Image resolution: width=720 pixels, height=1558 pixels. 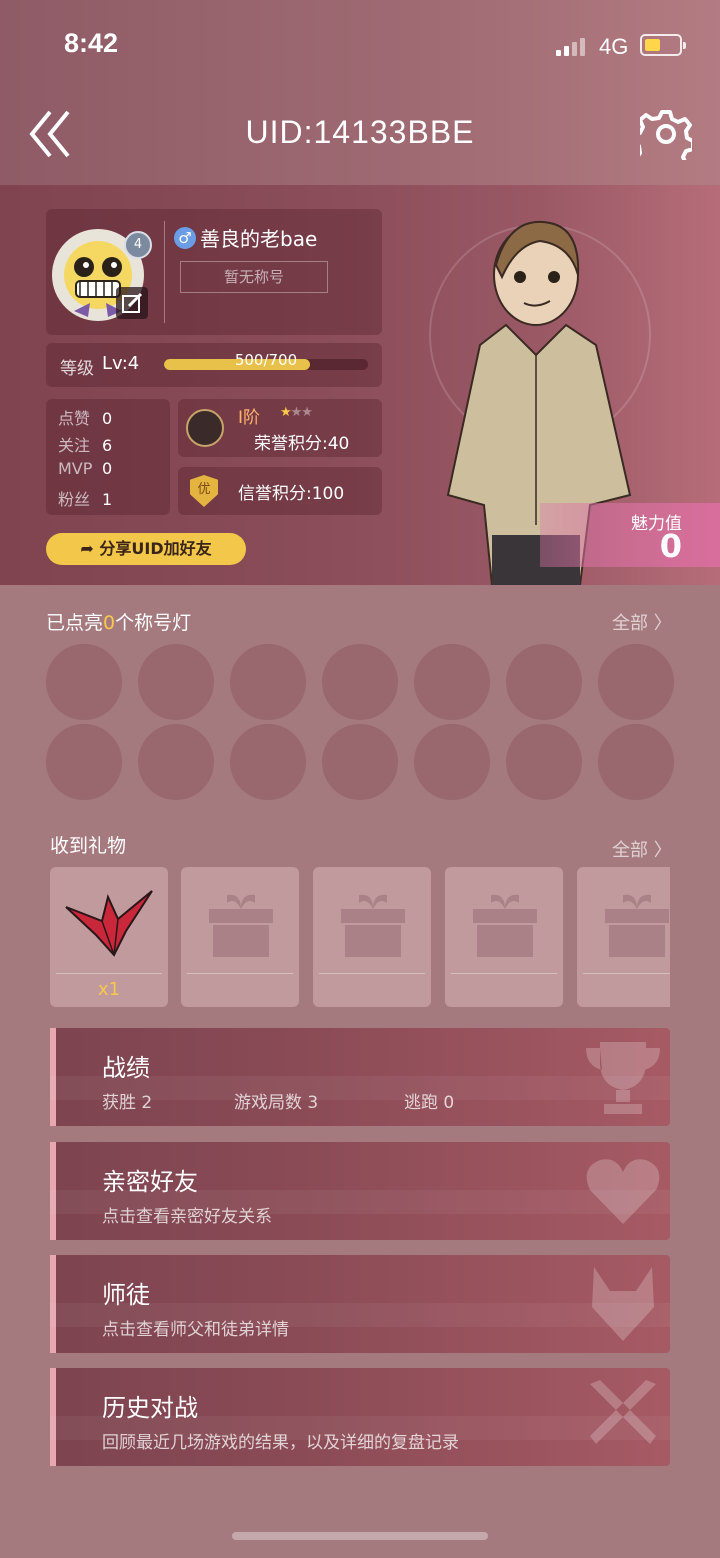 I want to click on gift-row: x1, so click(x=360, y=937).